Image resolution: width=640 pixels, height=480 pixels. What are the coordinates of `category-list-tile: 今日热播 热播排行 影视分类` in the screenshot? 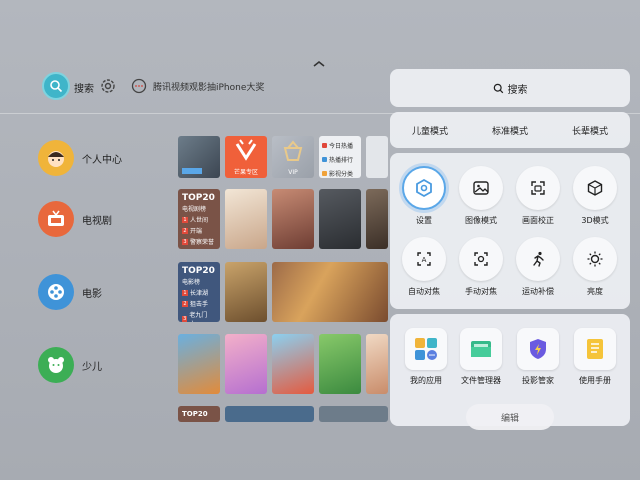 It's located at (340, 157).